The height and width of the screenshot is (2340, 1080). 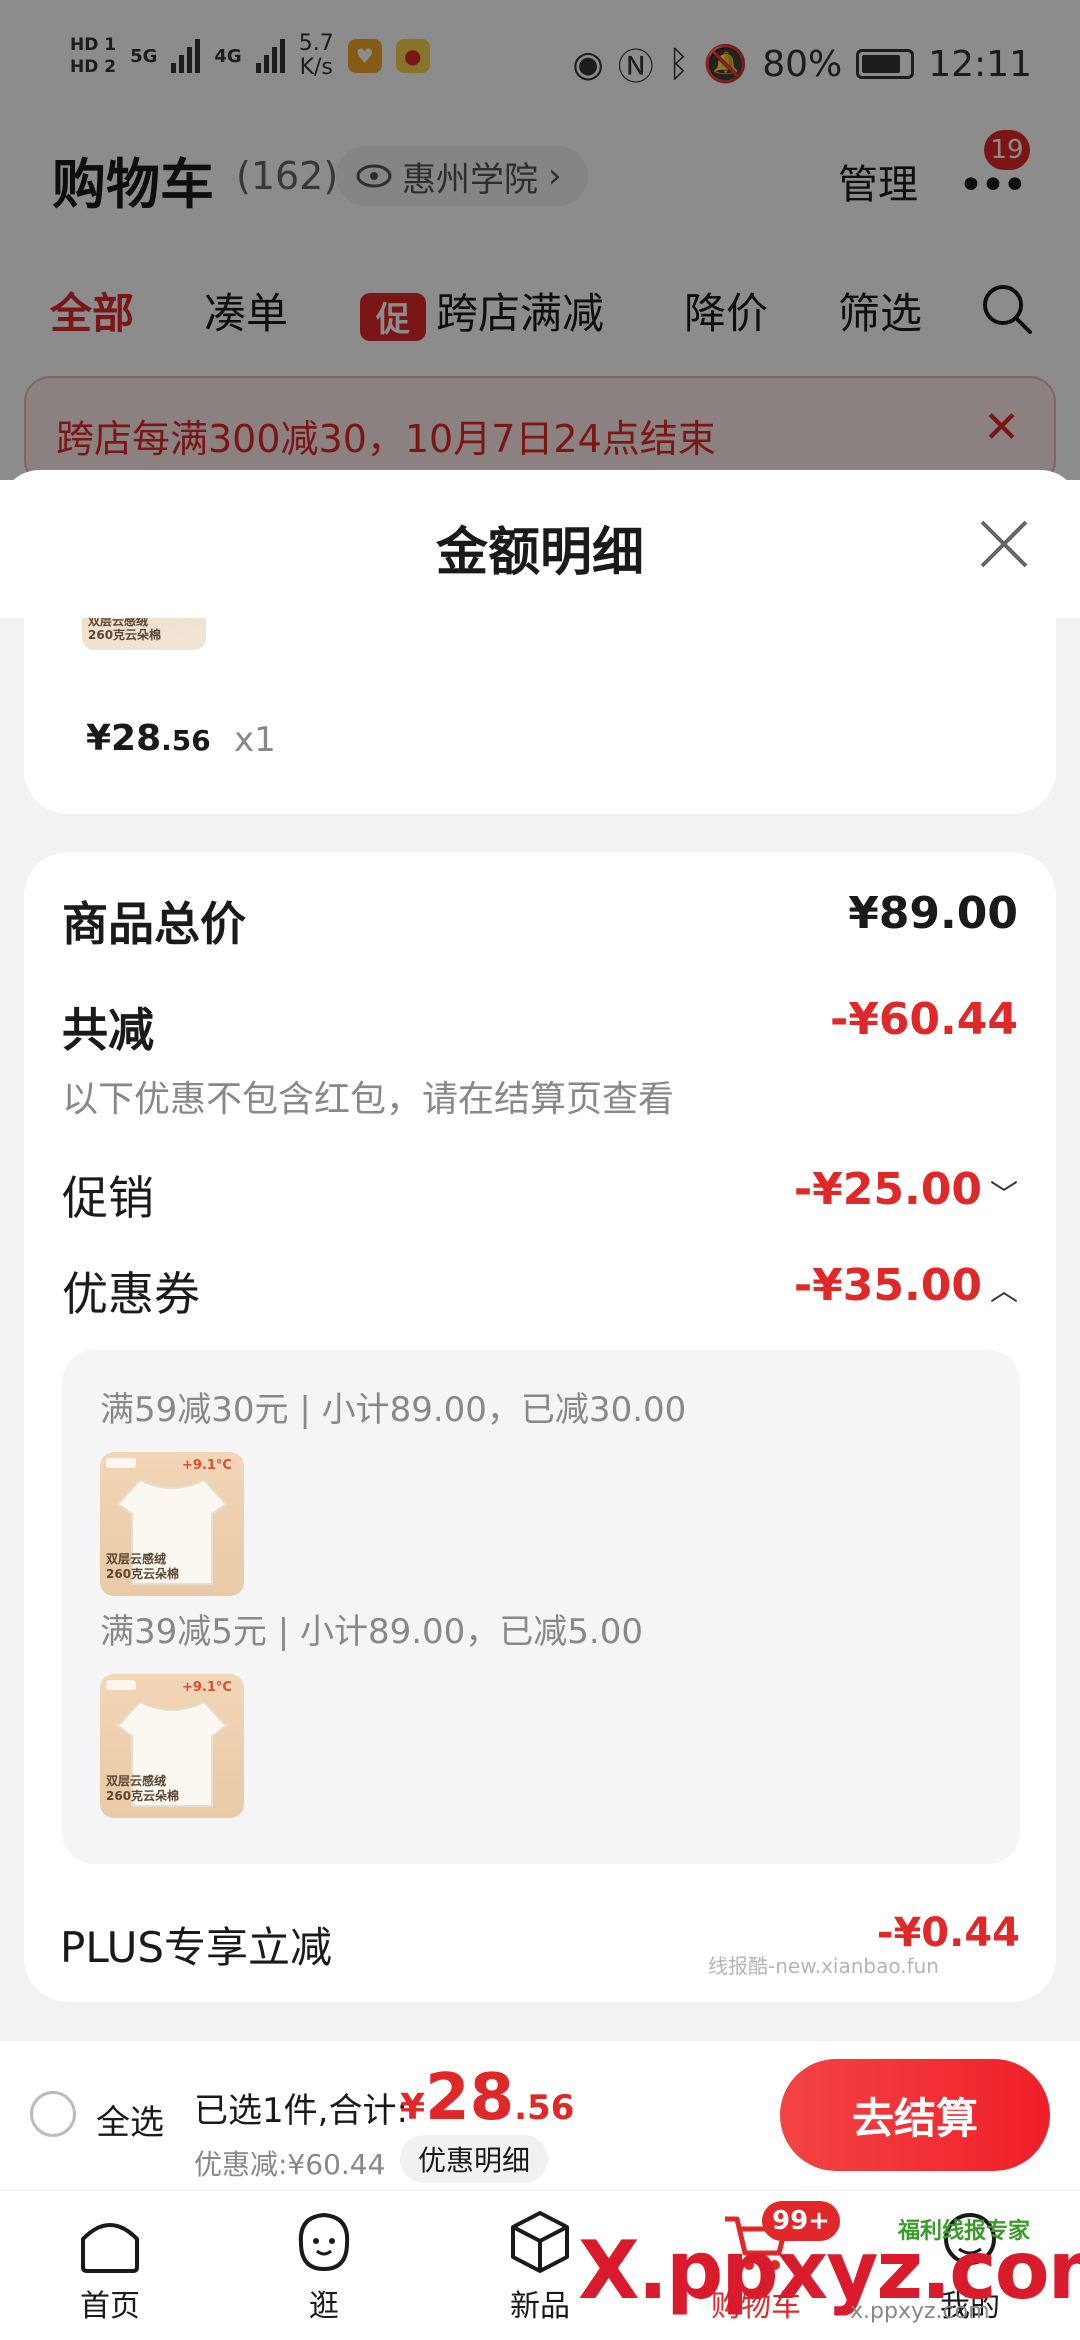 I want to click on product-thumbnail: 双层云感绒 260克云朵棉, so click(x=144, y=634).